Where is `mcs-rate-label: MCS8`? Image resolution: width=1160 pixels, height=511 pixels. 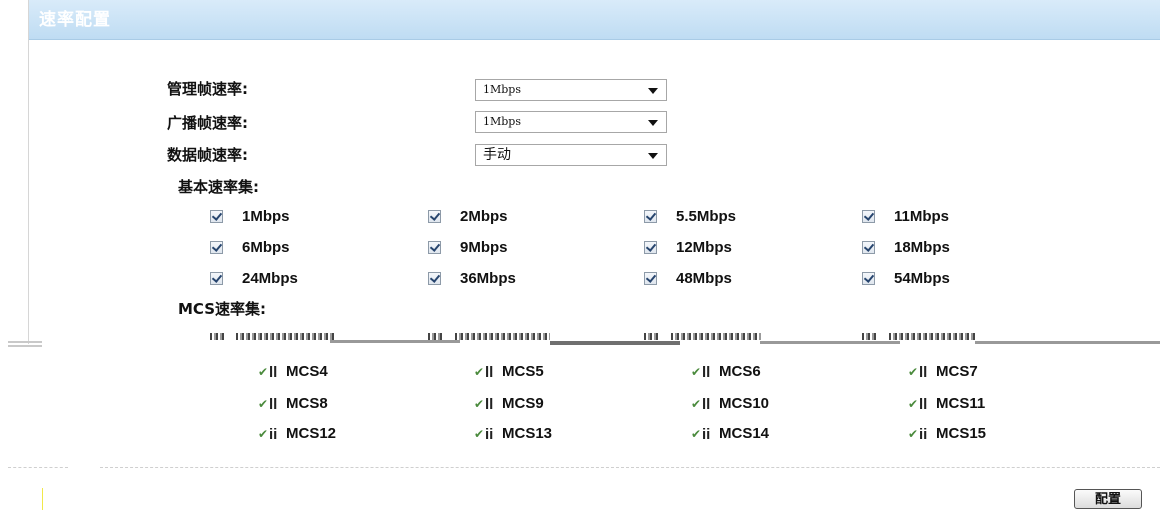
mcs-rate-label: MCS8 is located at coordinates (307, 403).